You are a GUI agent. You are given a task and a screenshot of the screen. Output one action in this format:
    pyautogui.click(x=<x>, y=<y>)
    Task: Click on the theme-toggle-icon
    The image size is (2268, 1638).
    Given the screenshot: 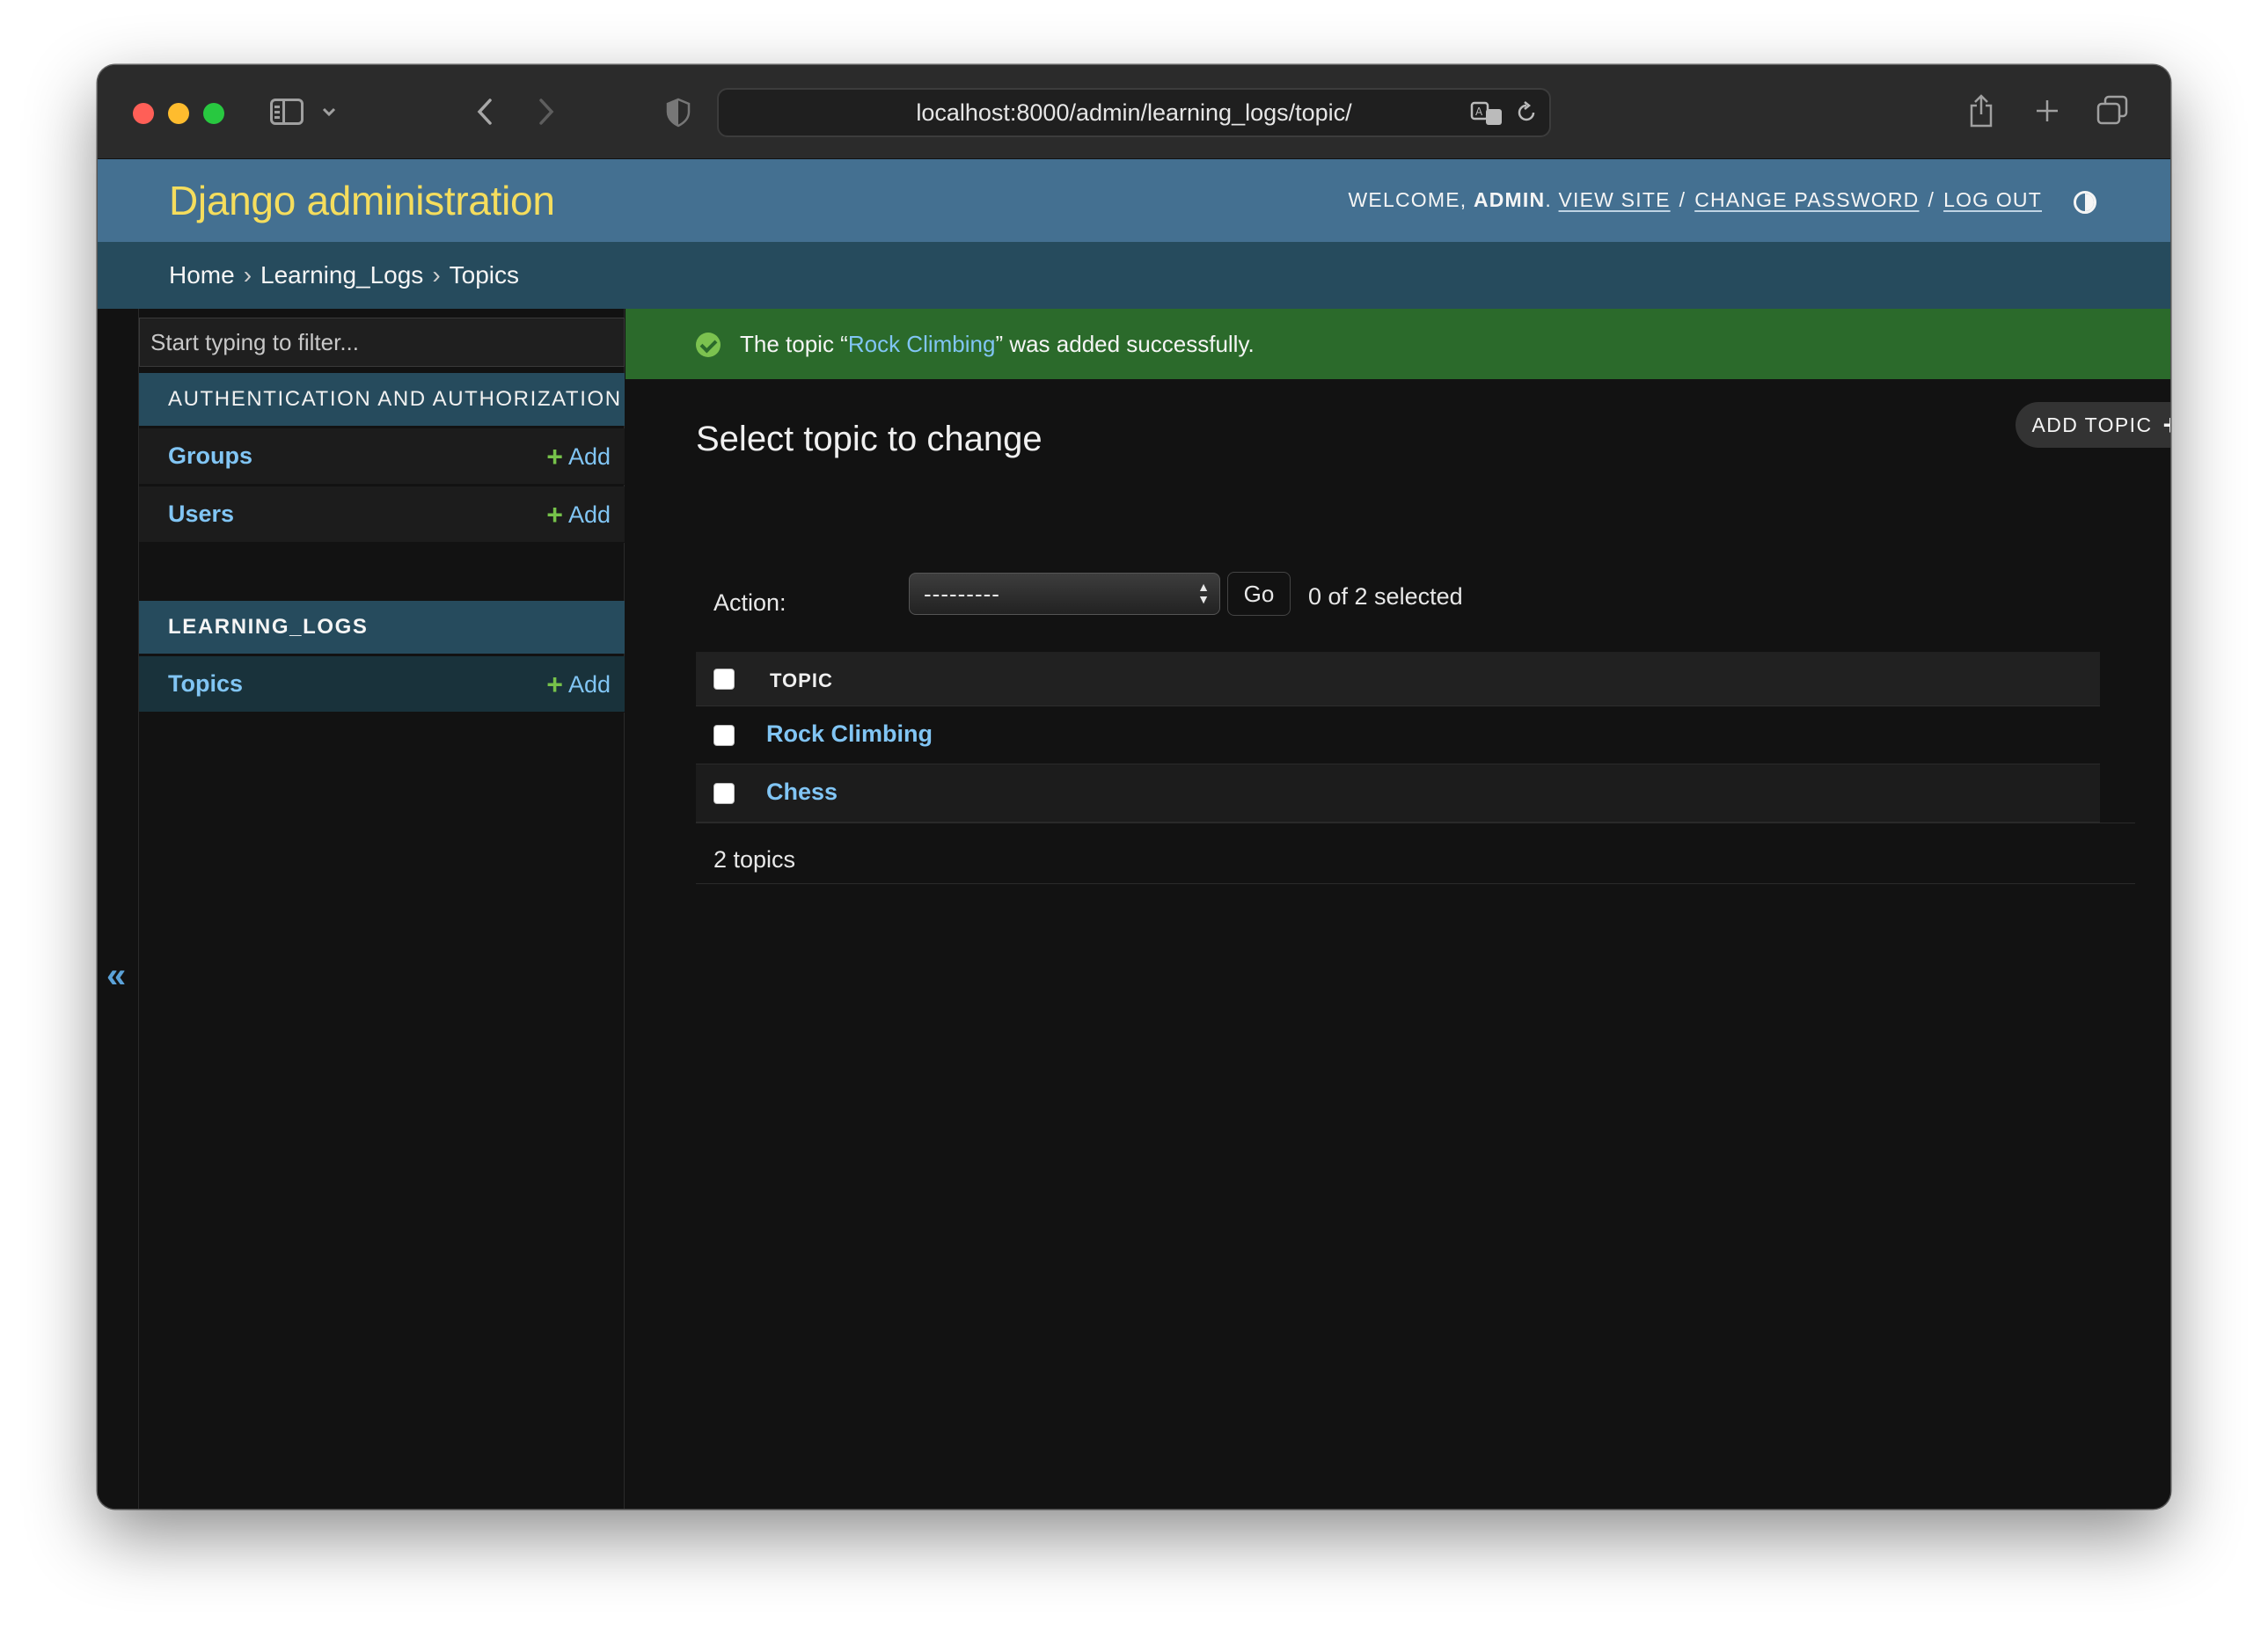 What is the action you would take?
    pyautogui.click(x=2085, y=202)
    